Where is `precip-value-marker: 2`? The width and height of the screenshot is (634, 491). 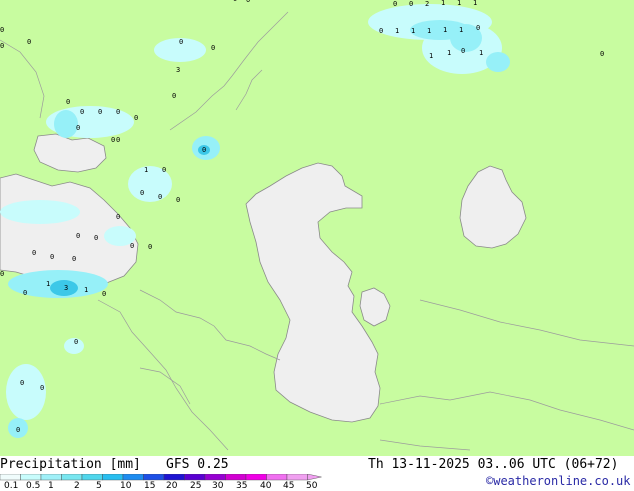 precip-value-marker: 2 is located at coordinates (427, 4).